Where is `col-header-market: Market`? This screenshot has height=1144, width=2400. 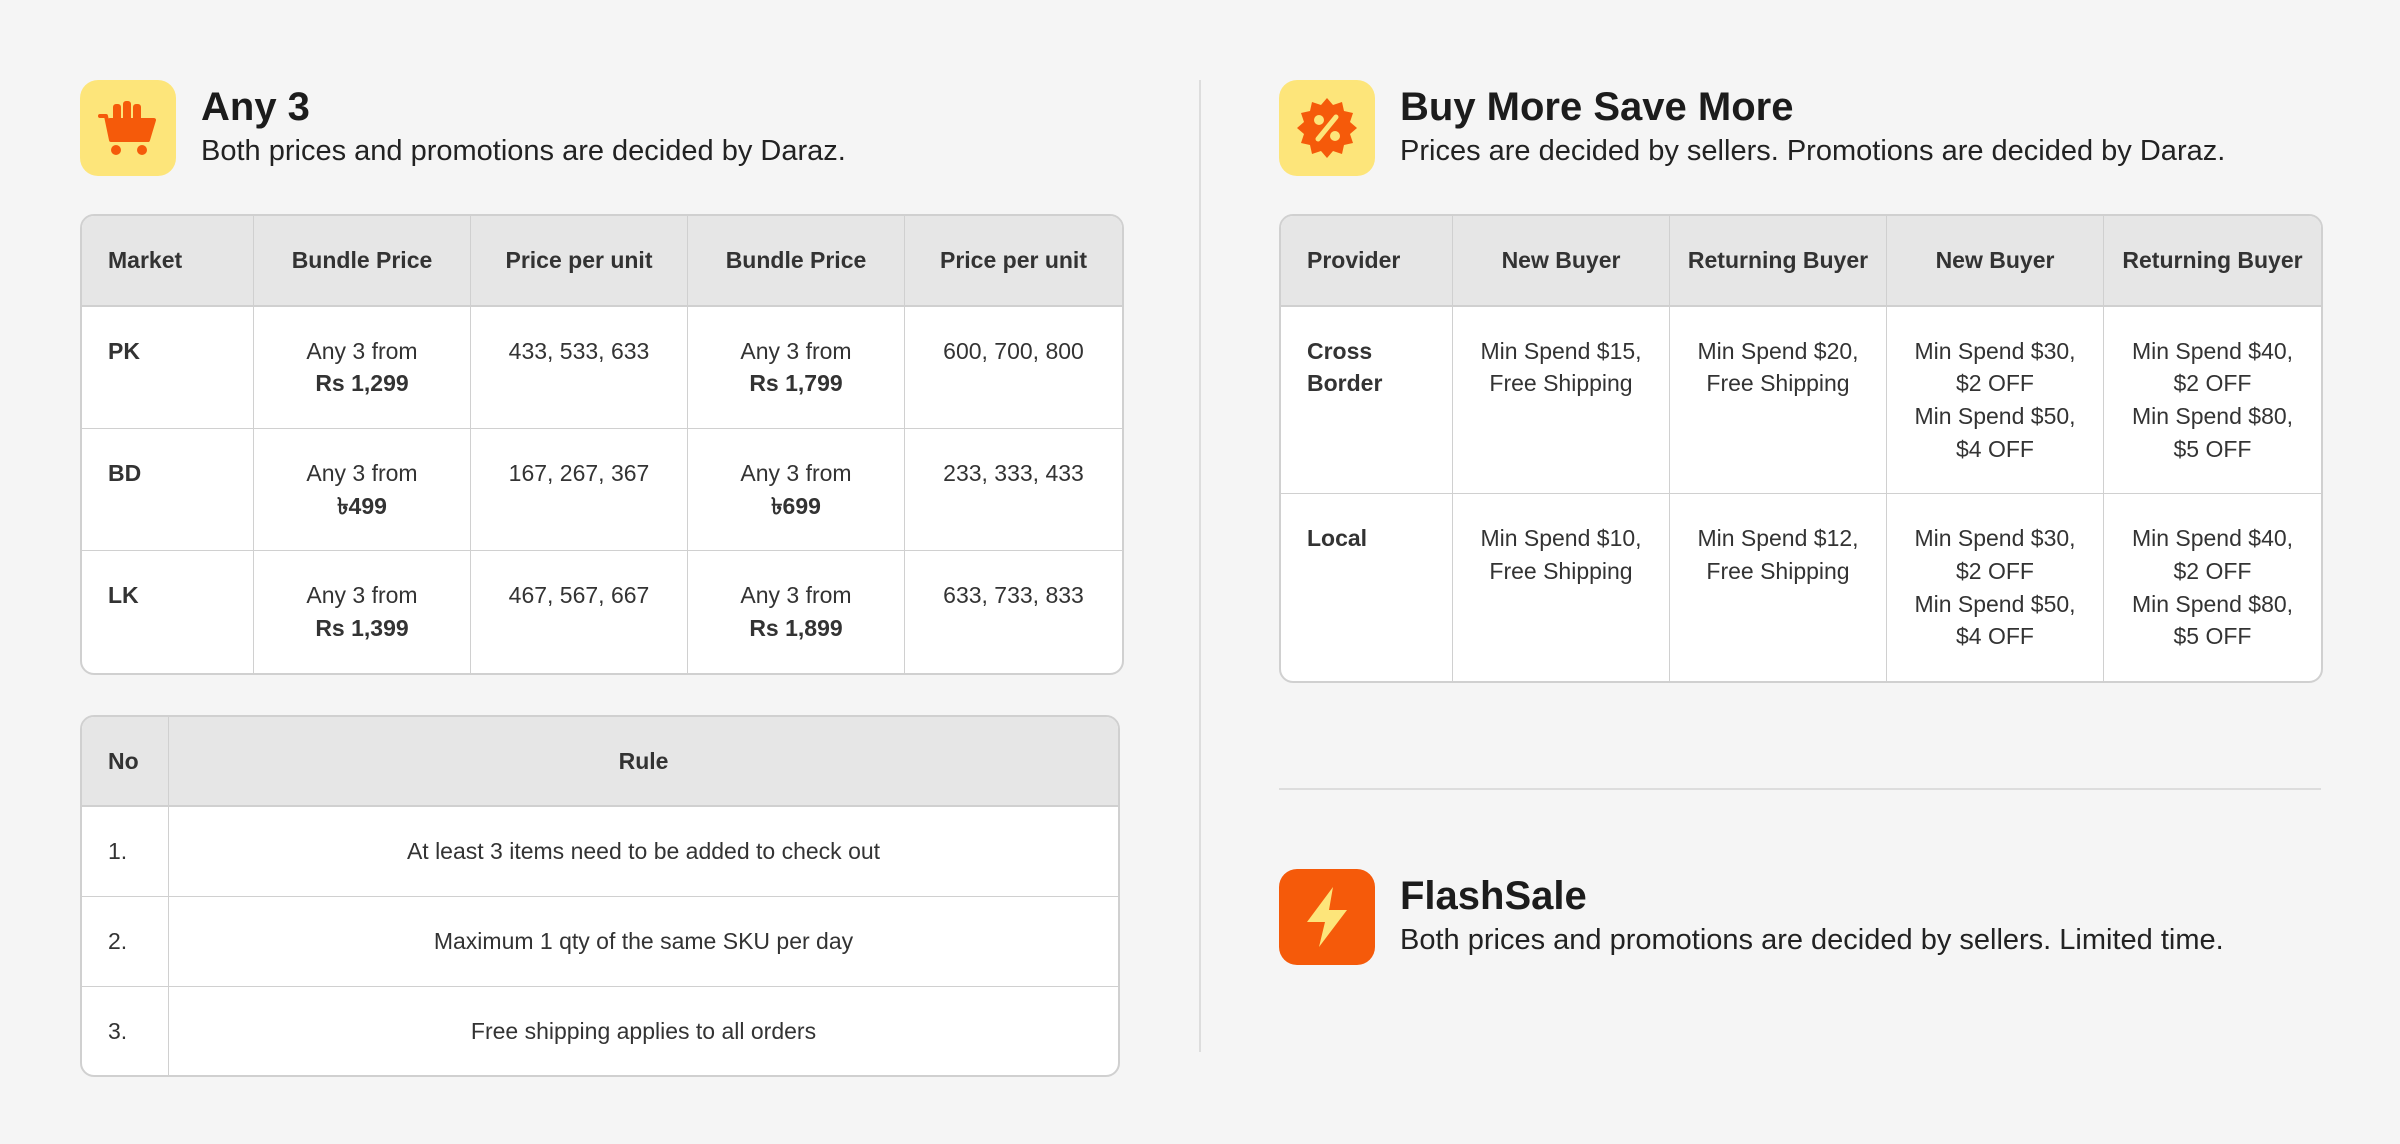
col-header-market: Market is located at coordinates (167, 261).